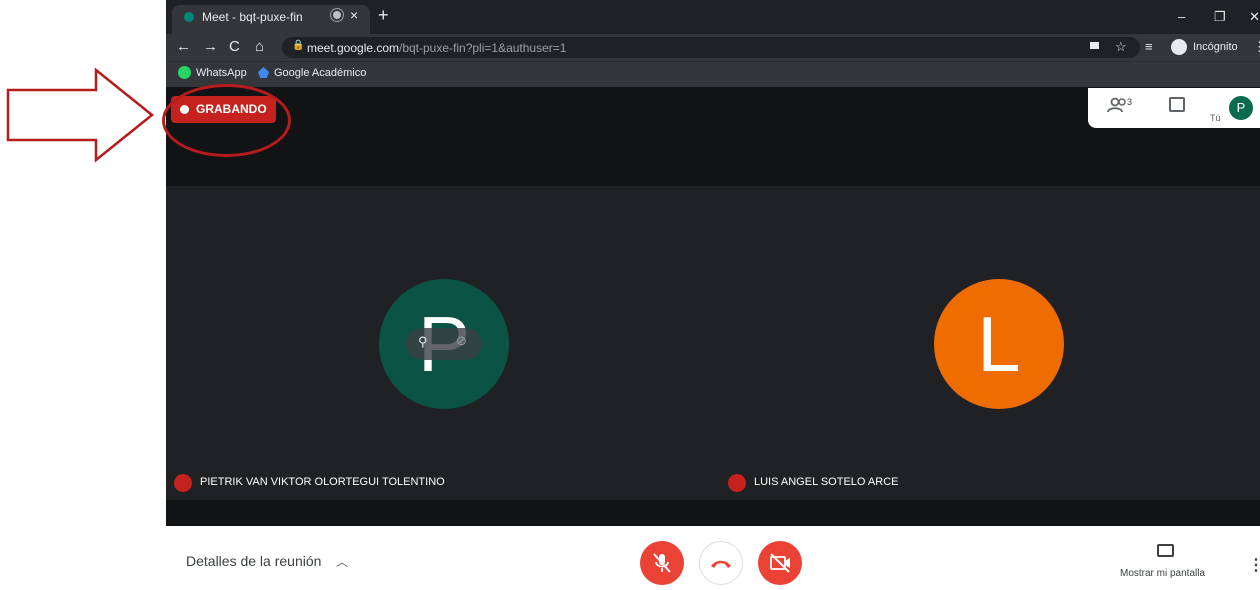 This screenshot has height=590, width=1260. What do you see at coordinates (1179, 47) in the screenshot?
I see `incognito-icon` at bounding box center [1179, 47].